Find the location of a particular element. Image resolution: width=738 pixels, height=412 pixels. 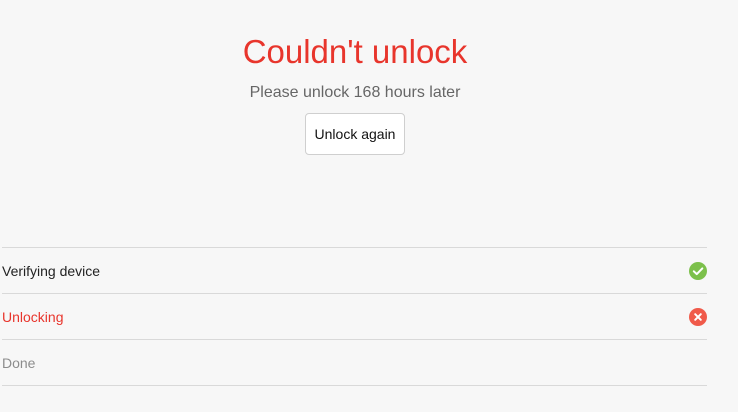

page-title: Couldn't unlock is located at coordinates (355, 51).